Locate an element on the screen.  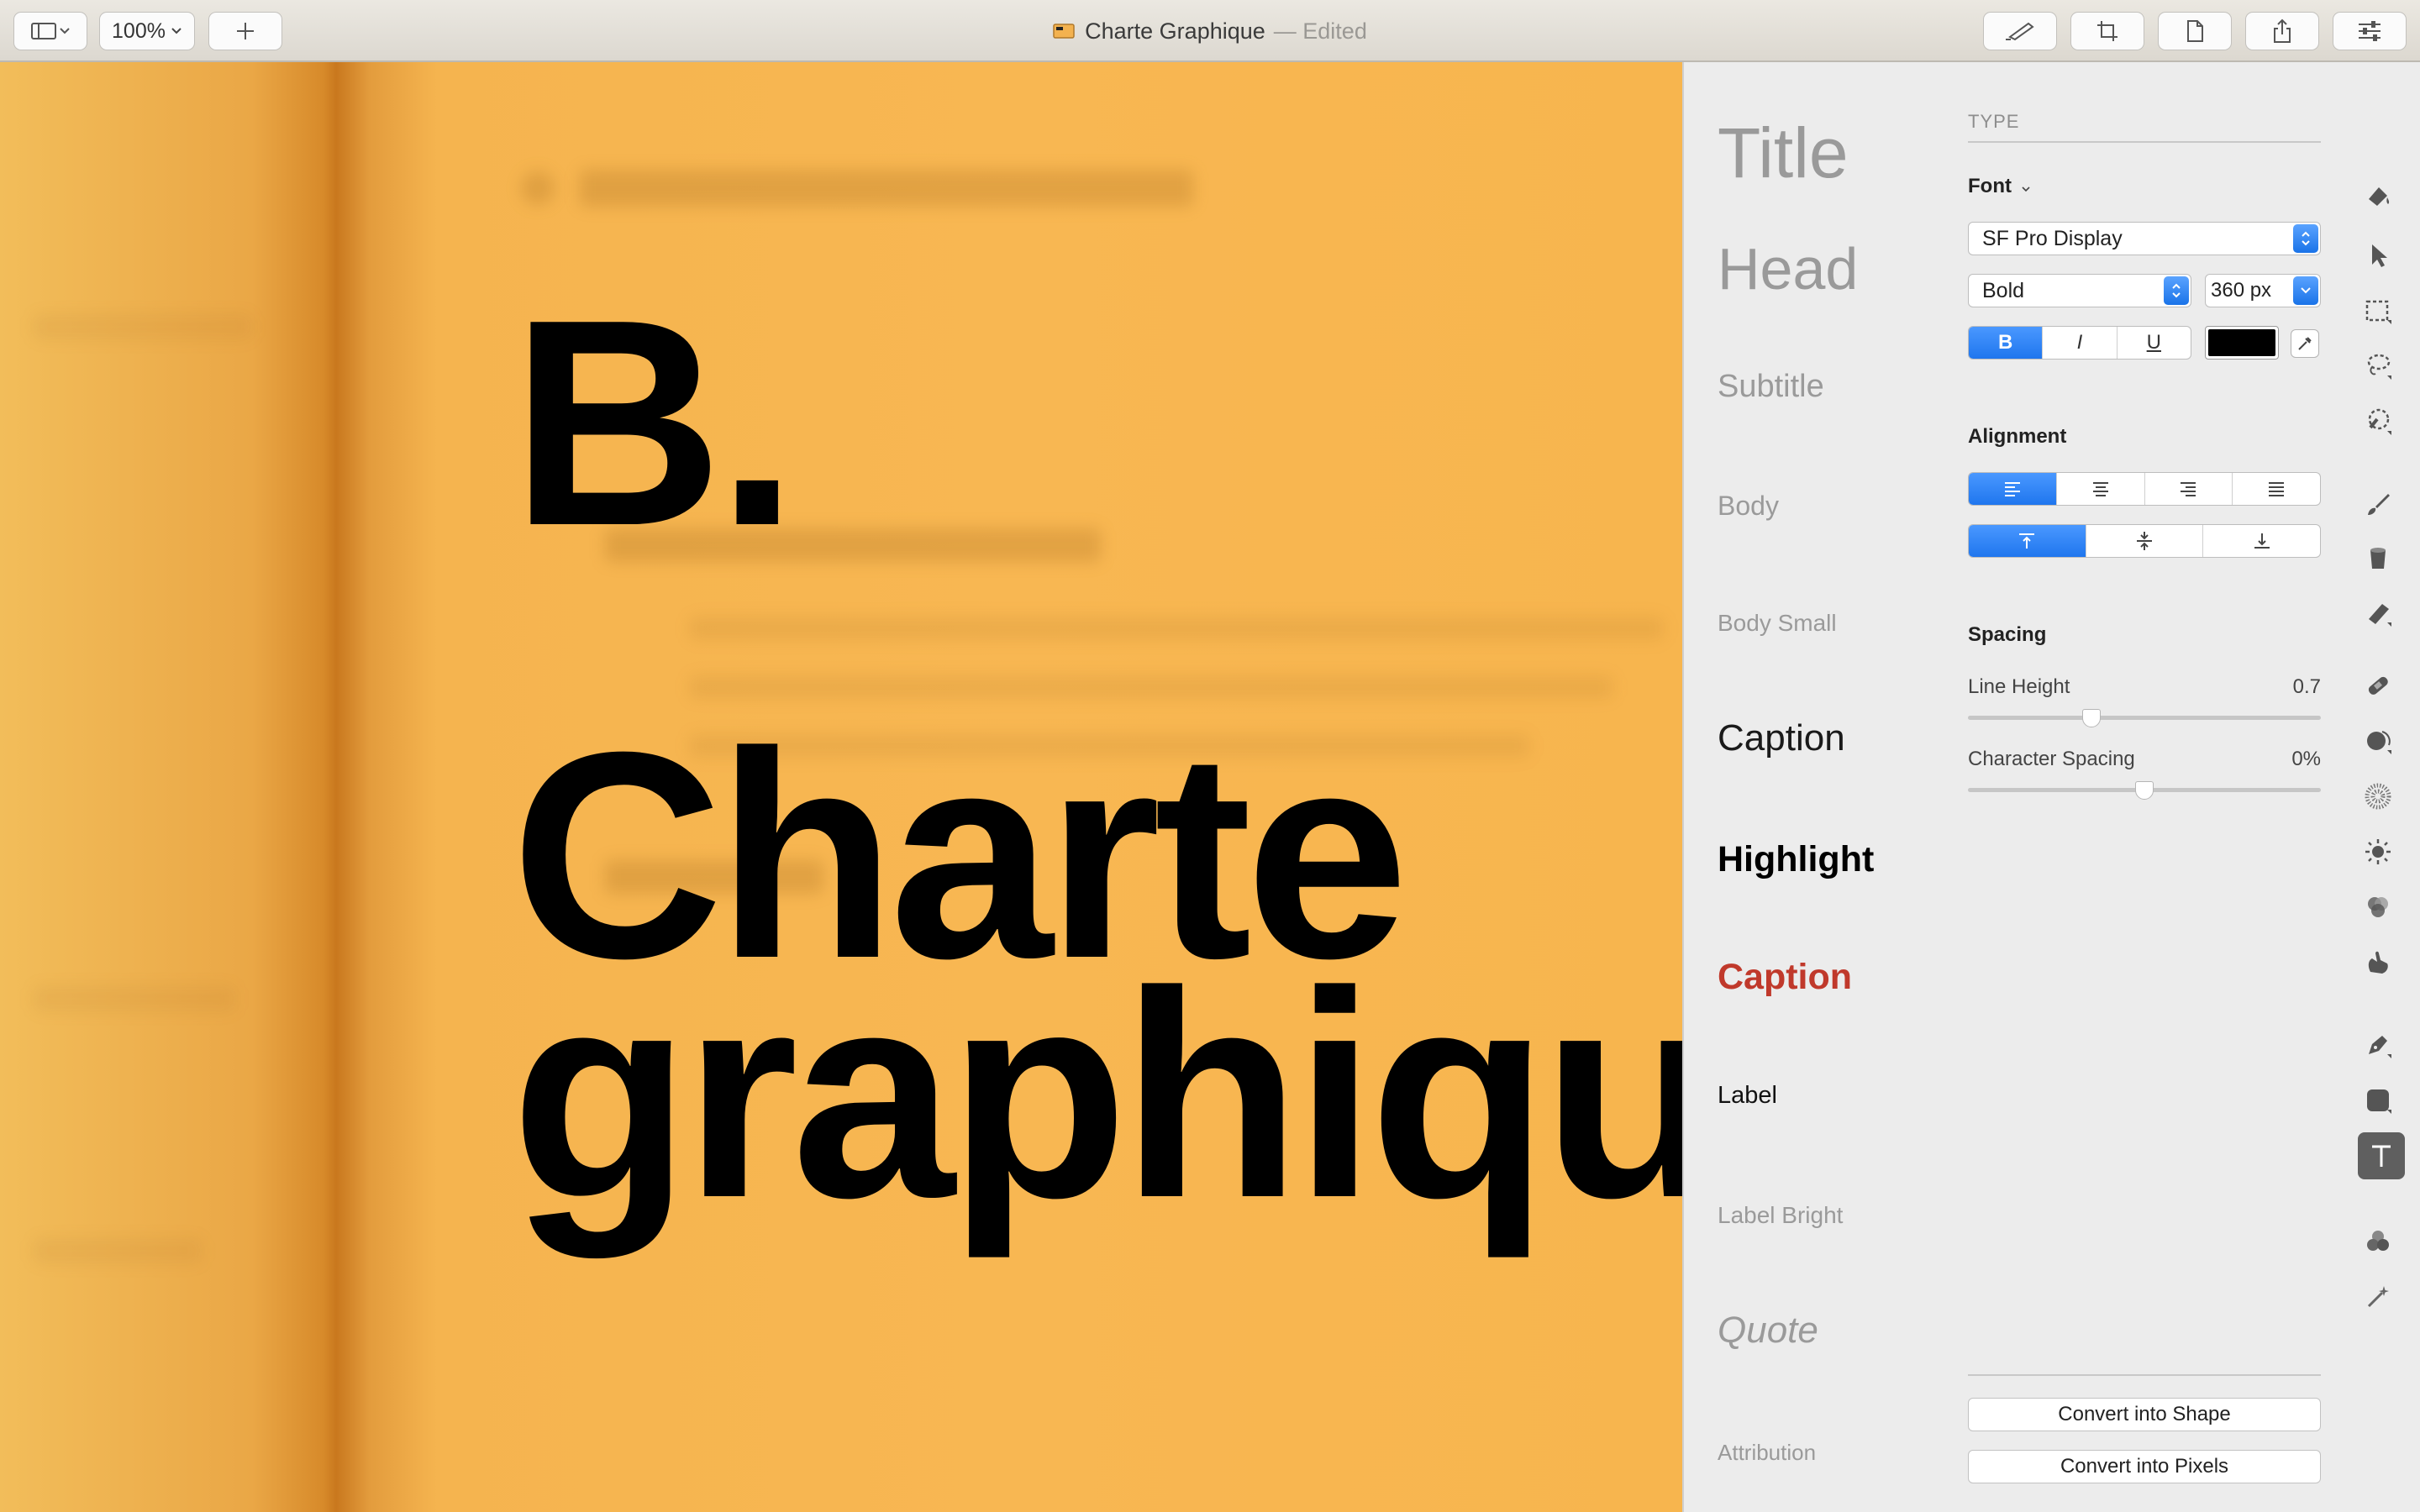
rect-select-icon is located at coordinates (2378, 311).